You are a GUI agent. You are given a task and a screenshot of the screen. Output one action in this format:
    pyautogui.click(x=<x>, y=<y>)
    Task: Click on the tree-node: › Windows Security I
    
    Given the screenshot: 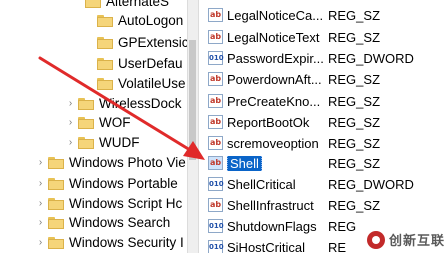 What is the action you would take?
    pyautogui.click(x=110, y=242)
    